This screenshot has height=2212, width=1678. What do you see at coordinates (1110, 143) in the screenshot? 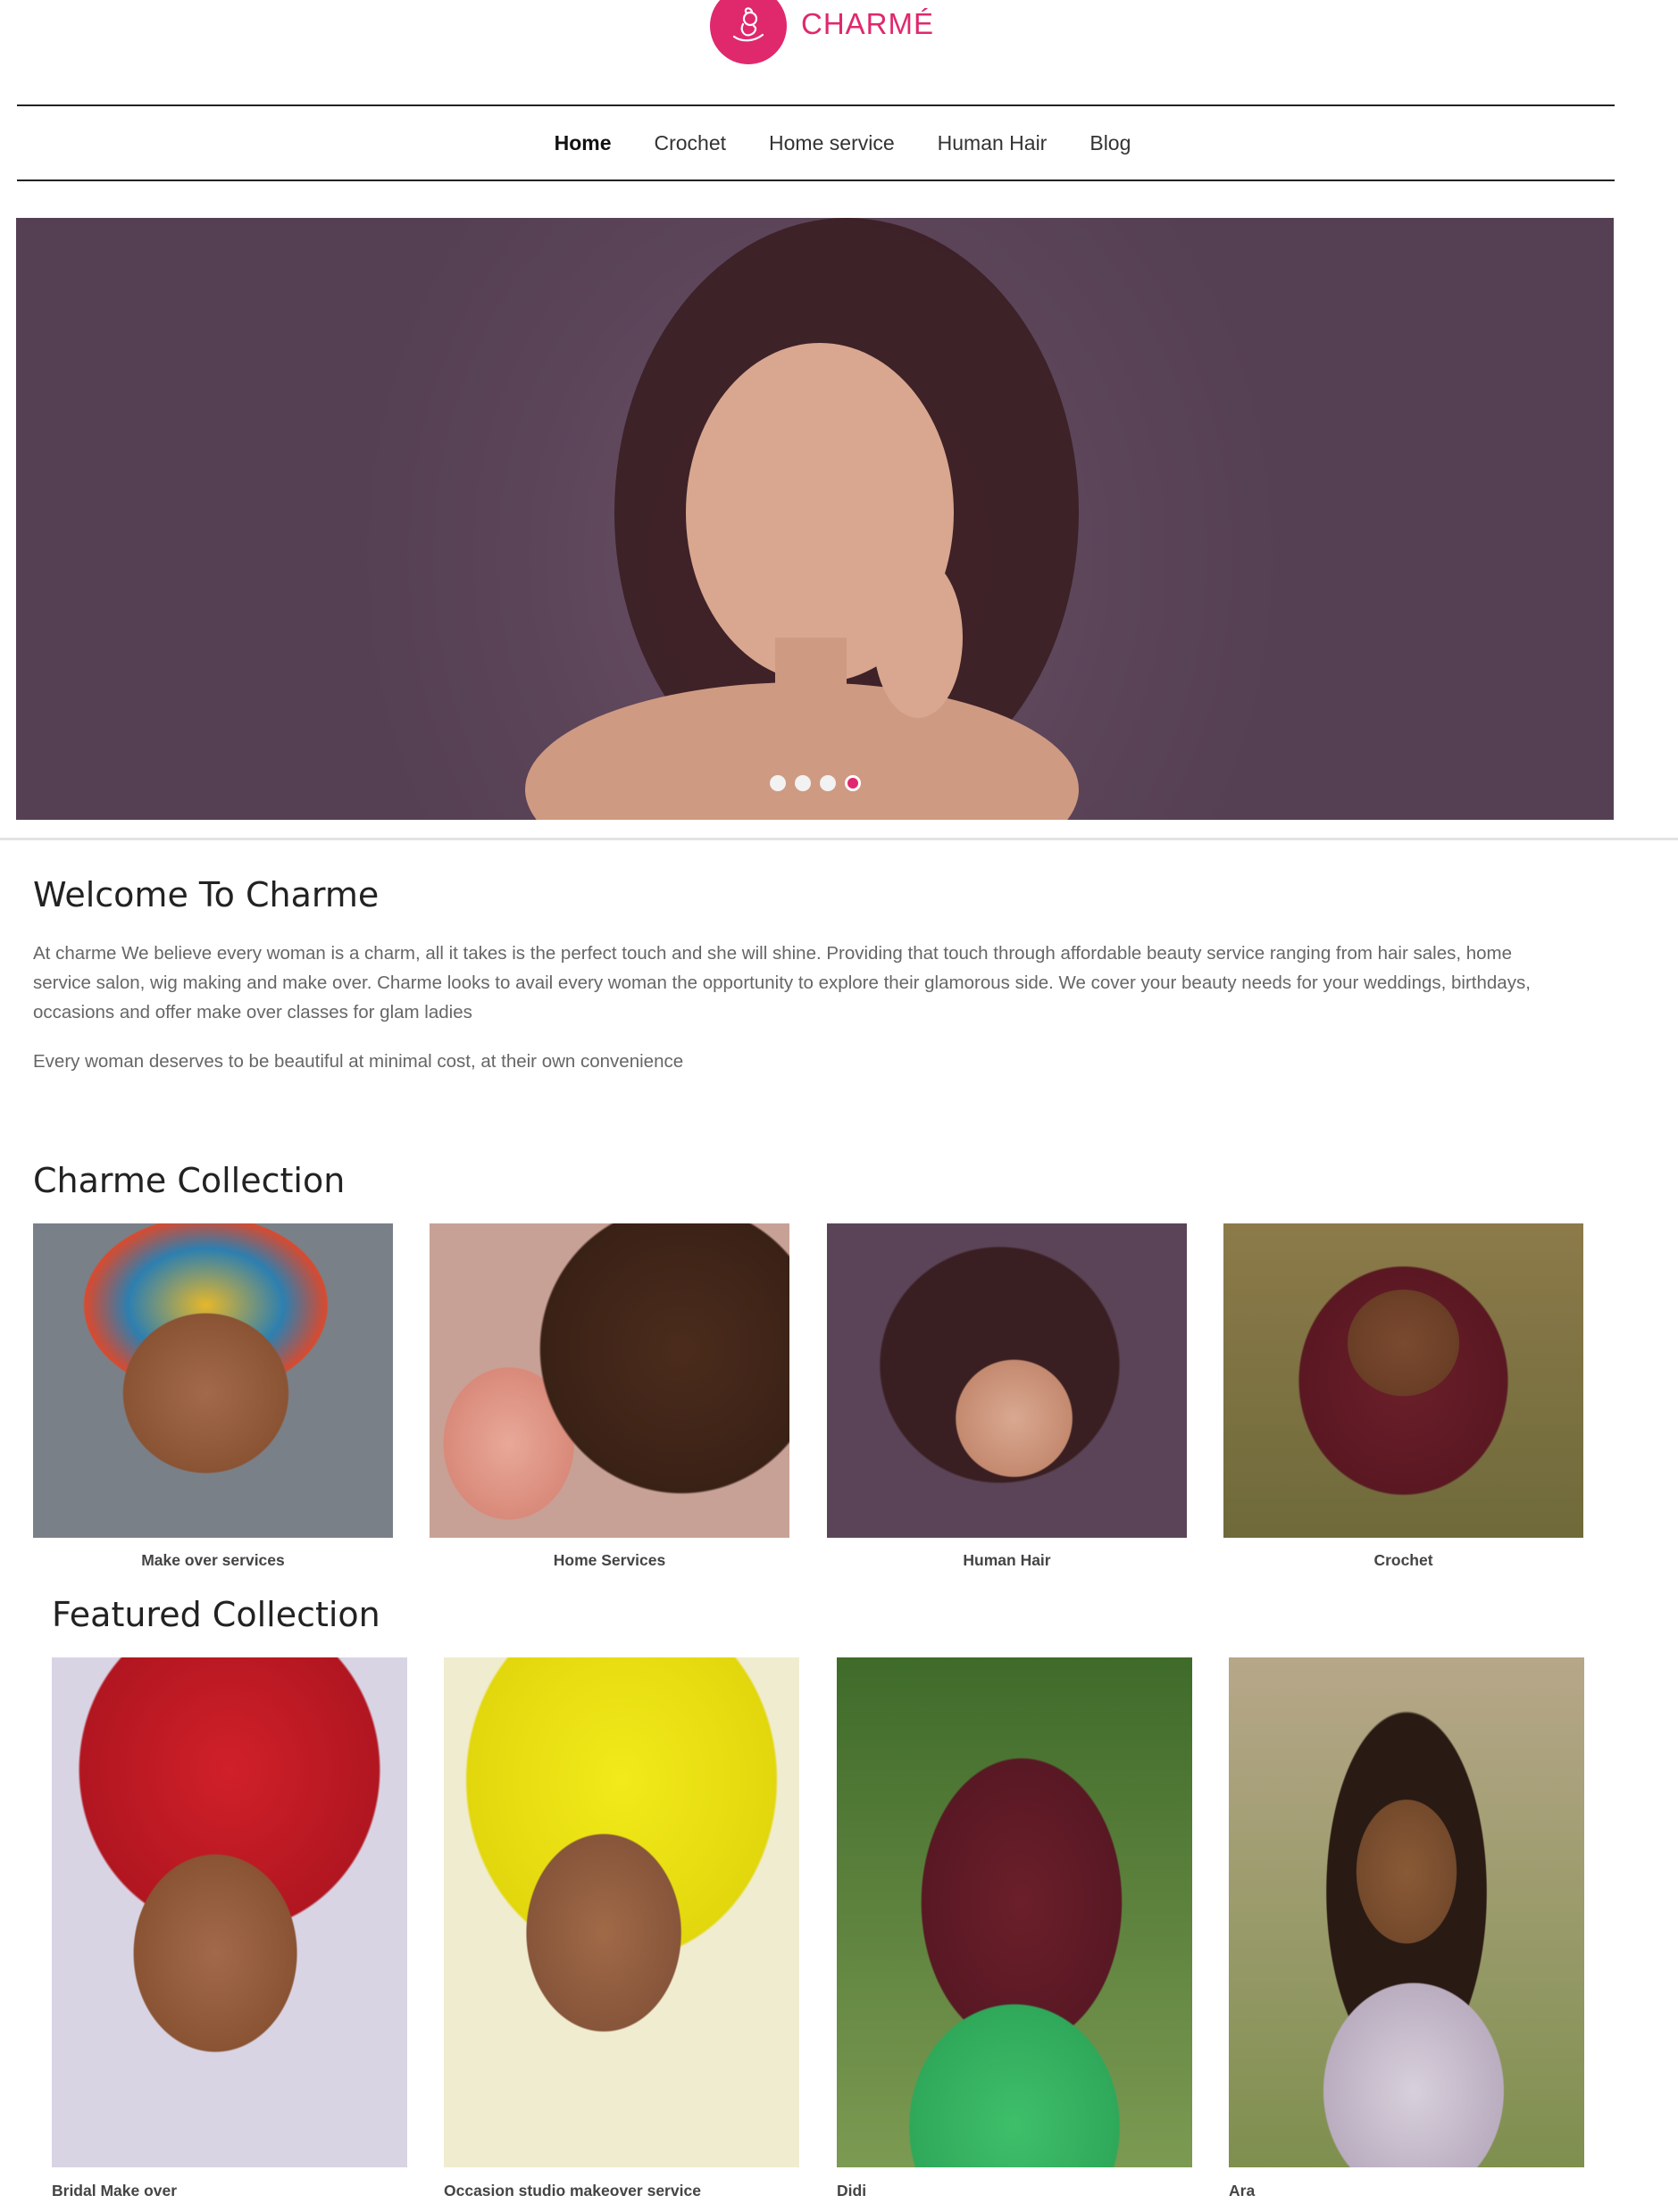
I see `nav-item-blog: Blog` at bounding box center [1110, 143].